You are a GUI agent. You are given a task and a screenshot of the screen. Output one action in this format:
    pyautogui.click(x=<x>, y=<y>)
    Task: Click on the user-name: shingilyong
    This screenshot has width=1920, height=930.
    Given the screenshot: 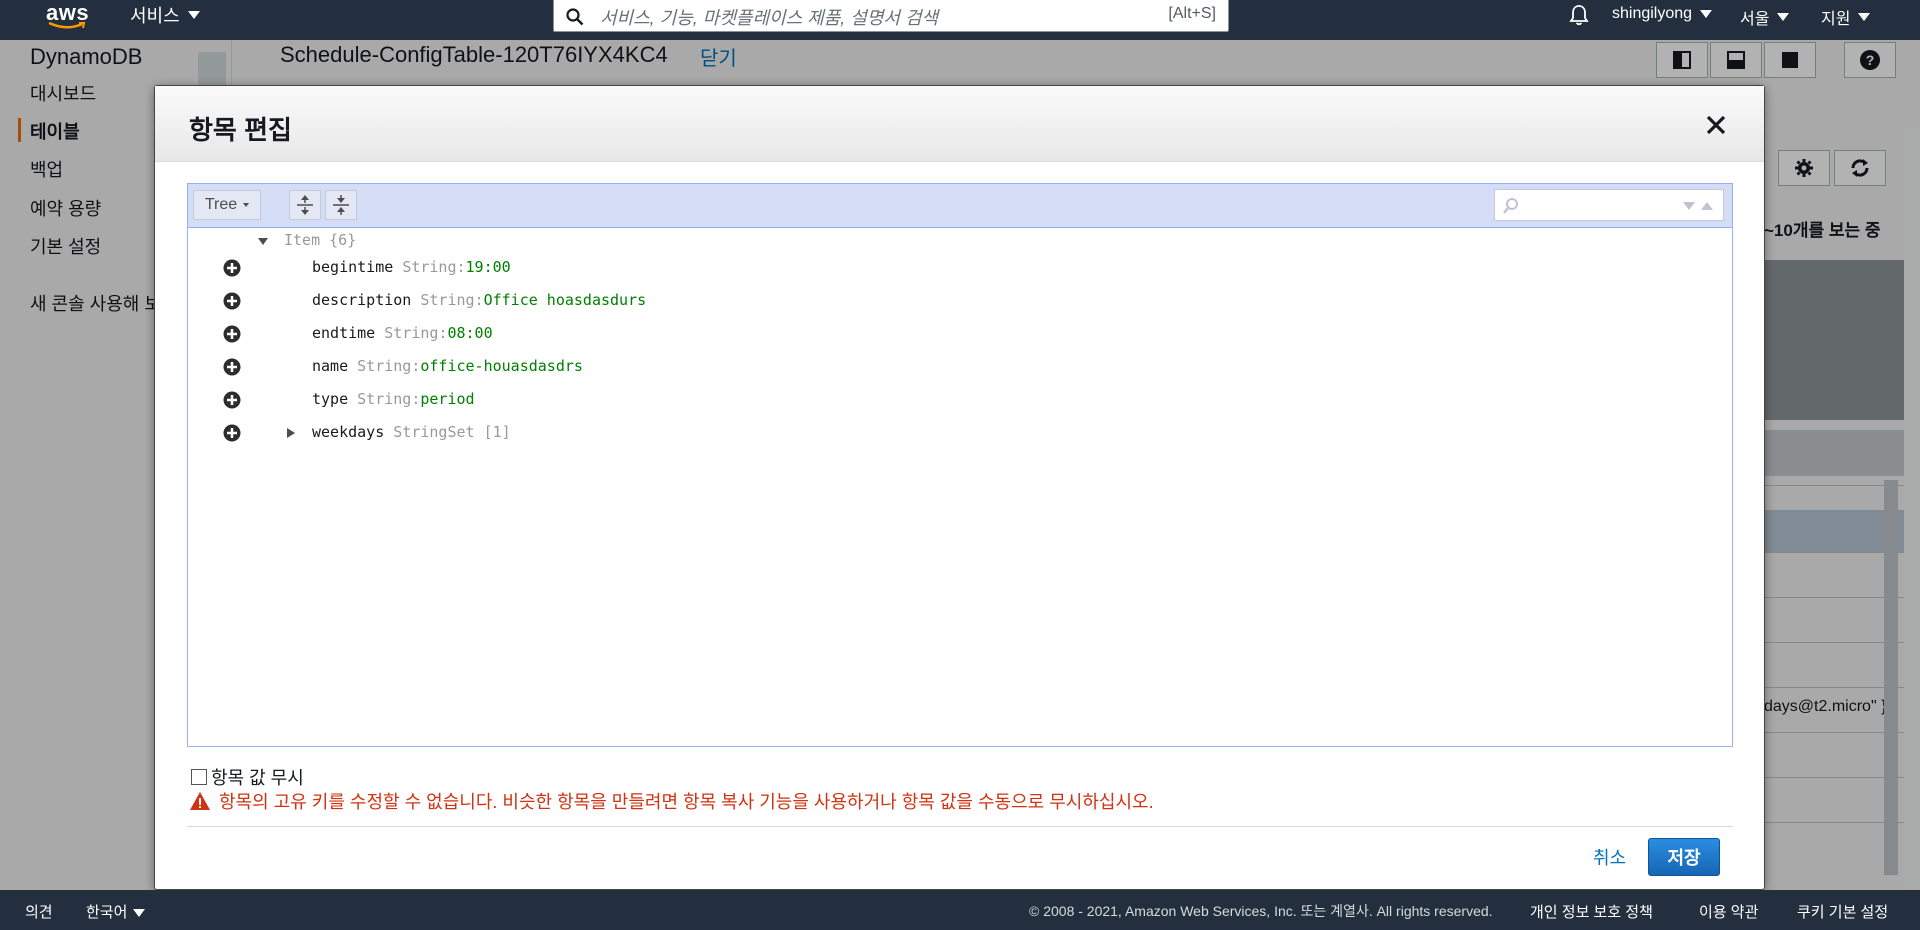 What is the action you would take?
    pyautogui.click(x=1652, y=13)
    